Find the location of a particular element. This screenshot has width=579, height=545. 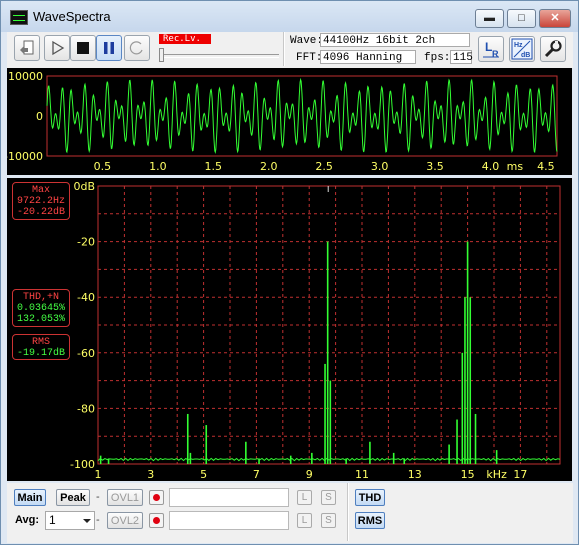

rms-value: -19.17dB is located at coordinates (40, 353).